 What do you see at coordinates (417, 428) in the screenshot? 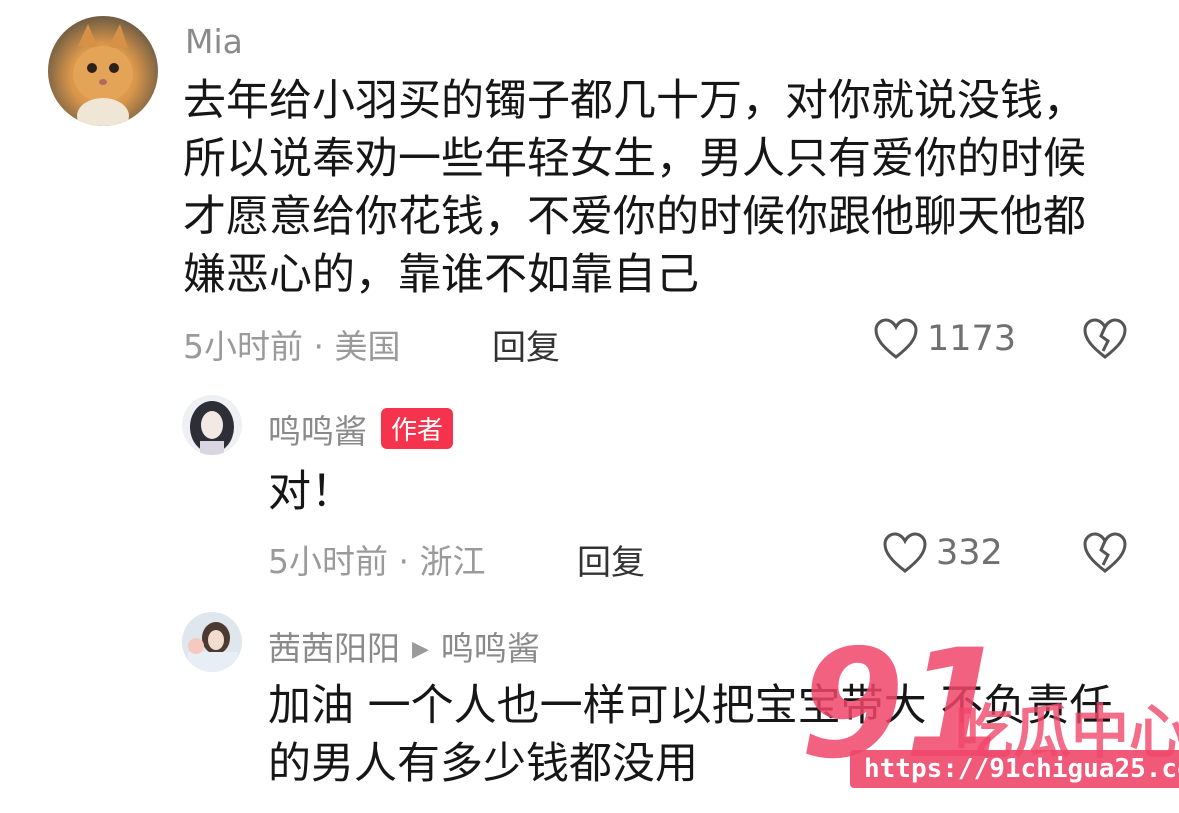
I see `author-badge: 作者` at bounding box center [417, 428].